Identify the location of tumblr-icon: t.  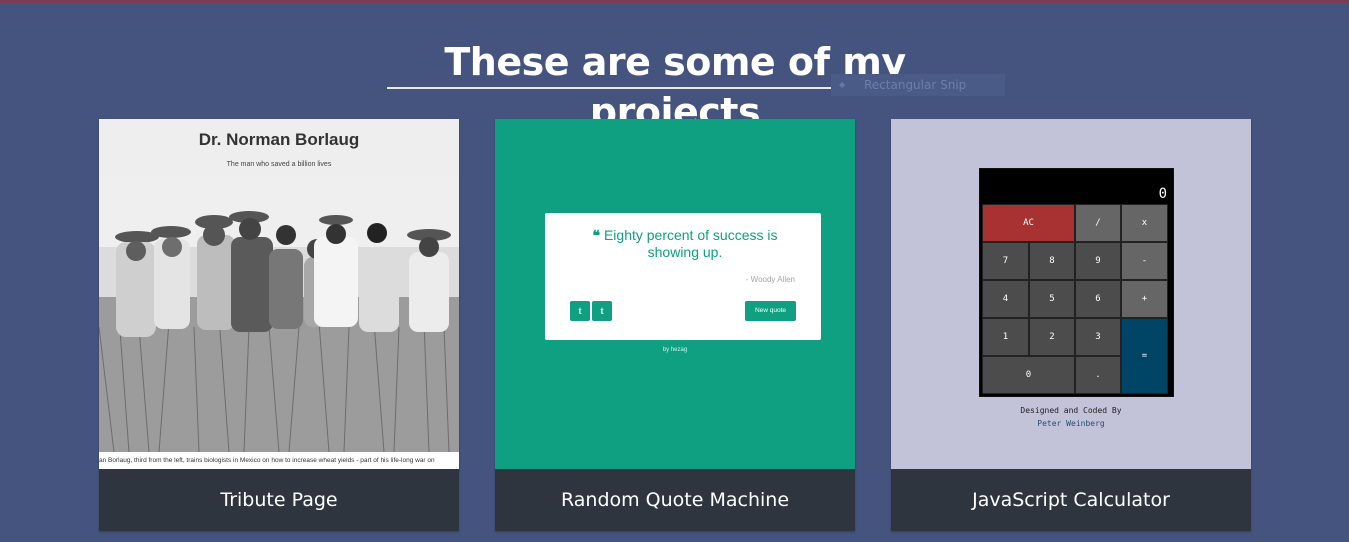
(602, 311).